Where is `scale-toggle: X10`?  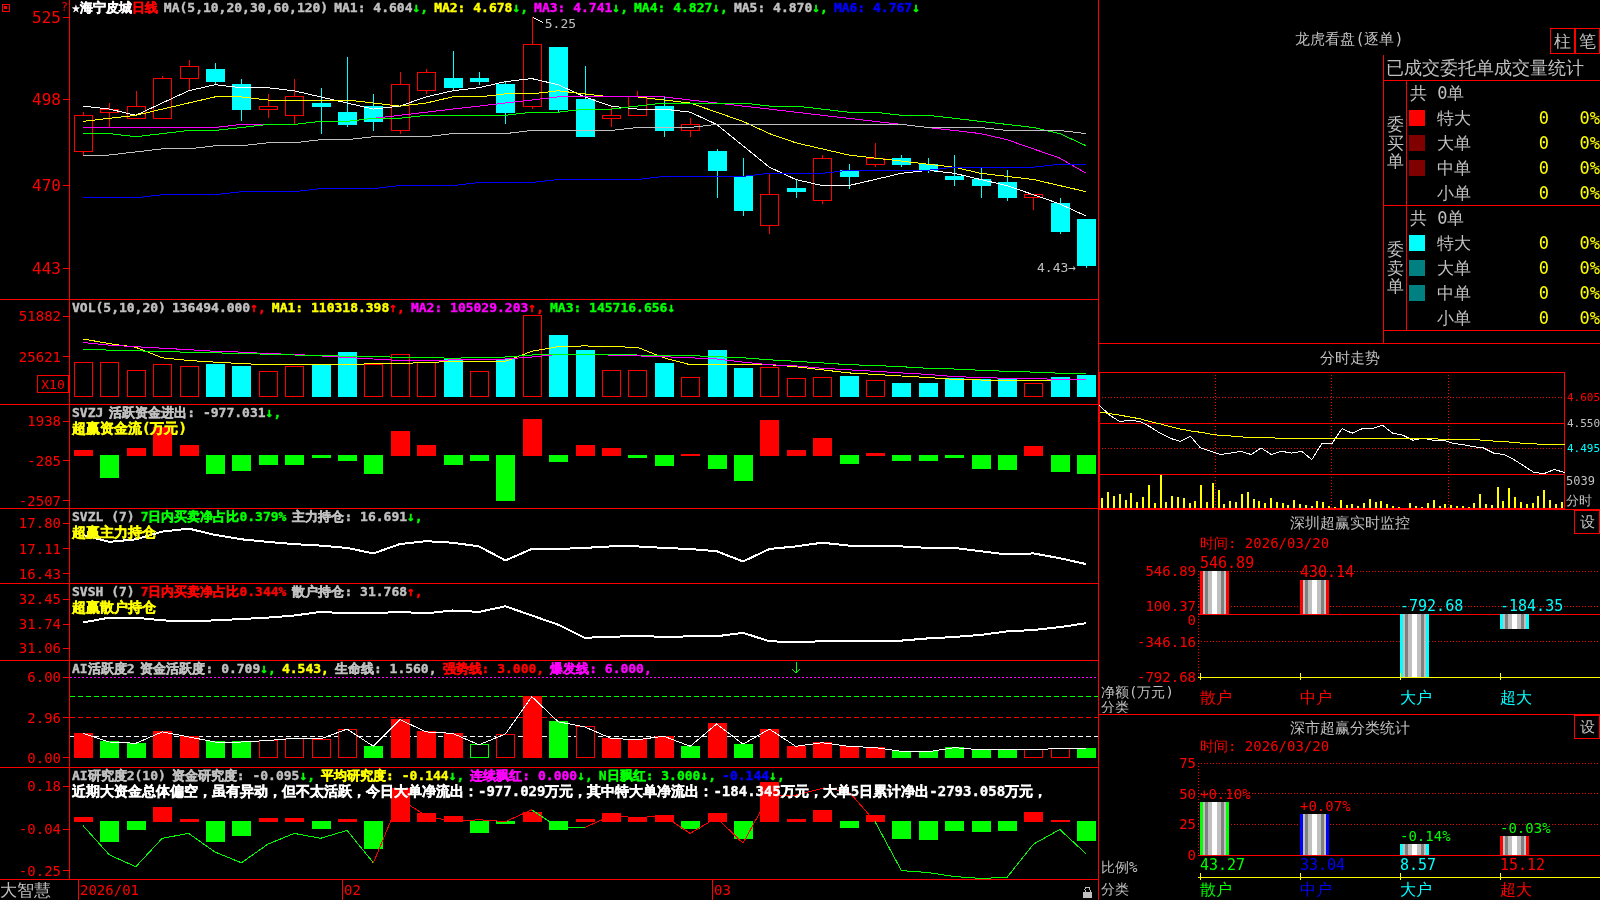
scale-toggle: X10 is located at coordinates (52, 383).